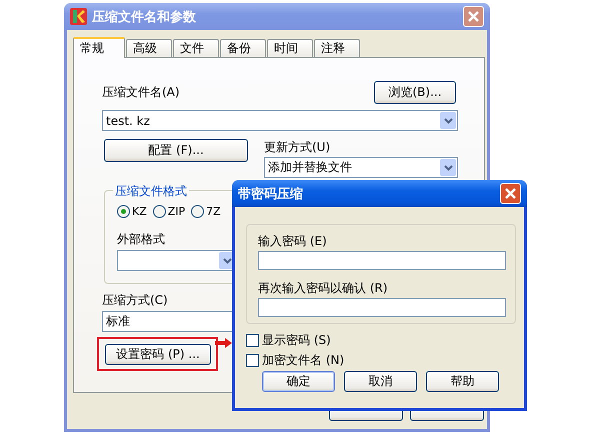 The image size is (598, 443). Describe the element at coordinates (323, 288) in the screenshot. I see `field-label: 再次输入密码以确认 (R)` at that location.